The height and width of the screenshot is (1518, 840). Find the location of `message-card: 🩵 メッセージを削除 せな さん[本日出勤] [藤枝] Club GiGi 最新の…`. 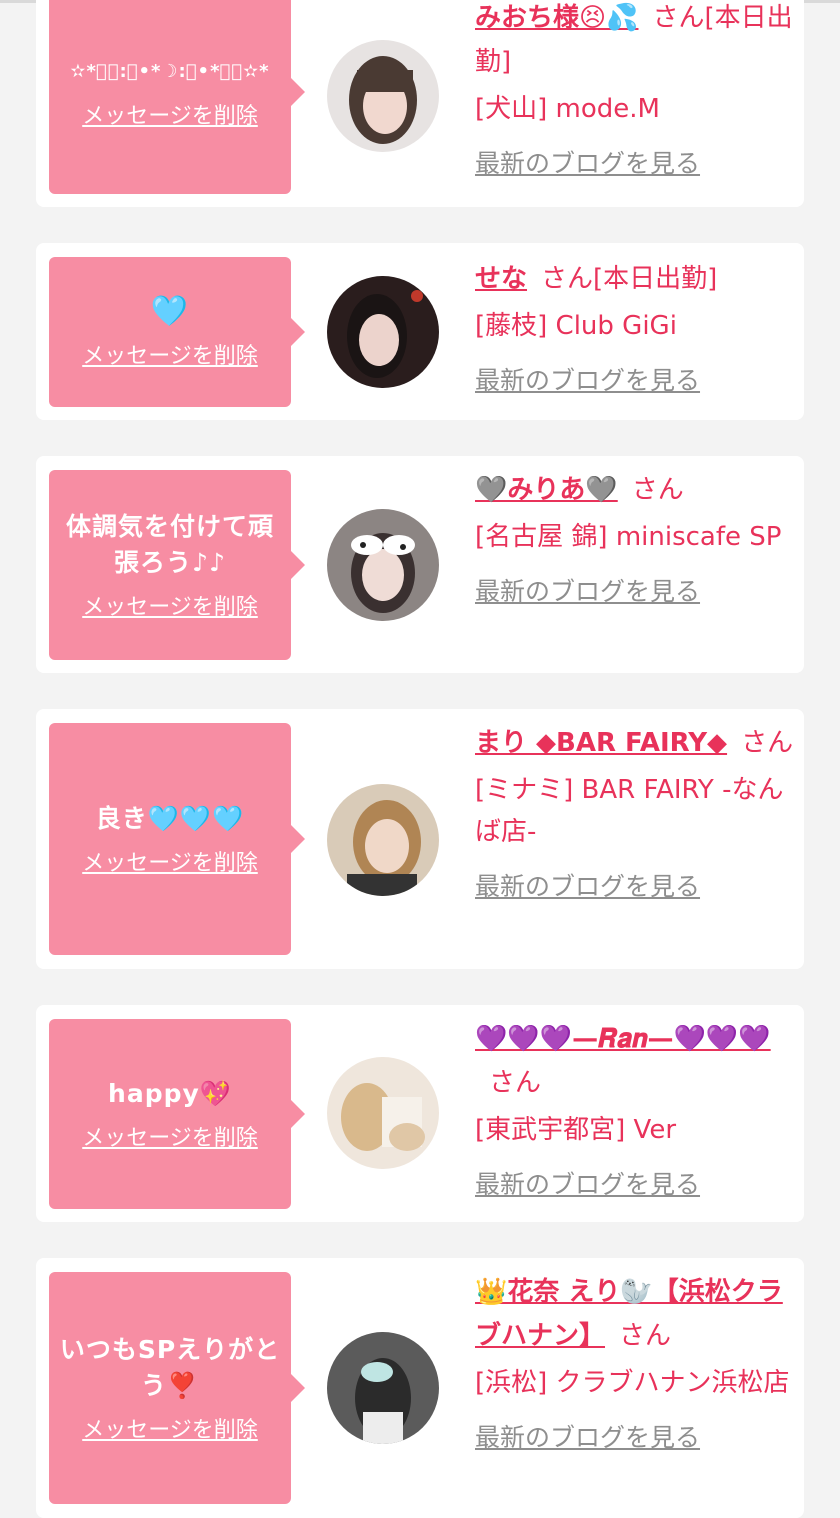

message-card: 🩵 メッセージを削除 せな さん[本日出勤] [藤枝] Club GiGi 最新の… is located at coordinates (420, 331).